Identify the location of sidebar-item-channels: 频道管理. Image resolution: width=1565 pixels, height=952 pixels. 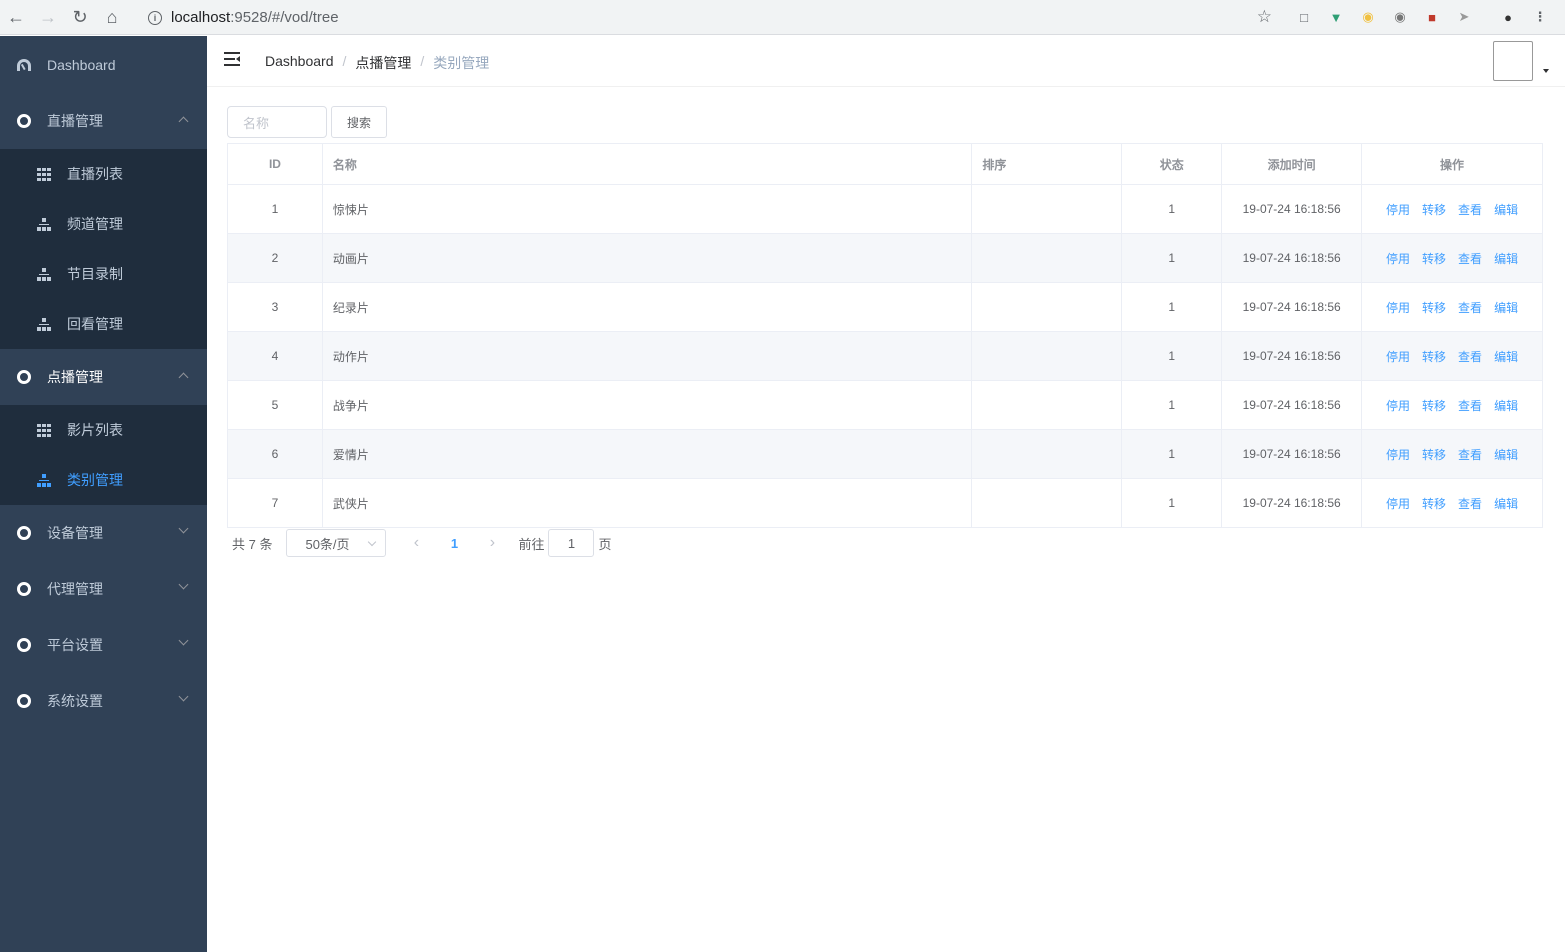
(103, 224).